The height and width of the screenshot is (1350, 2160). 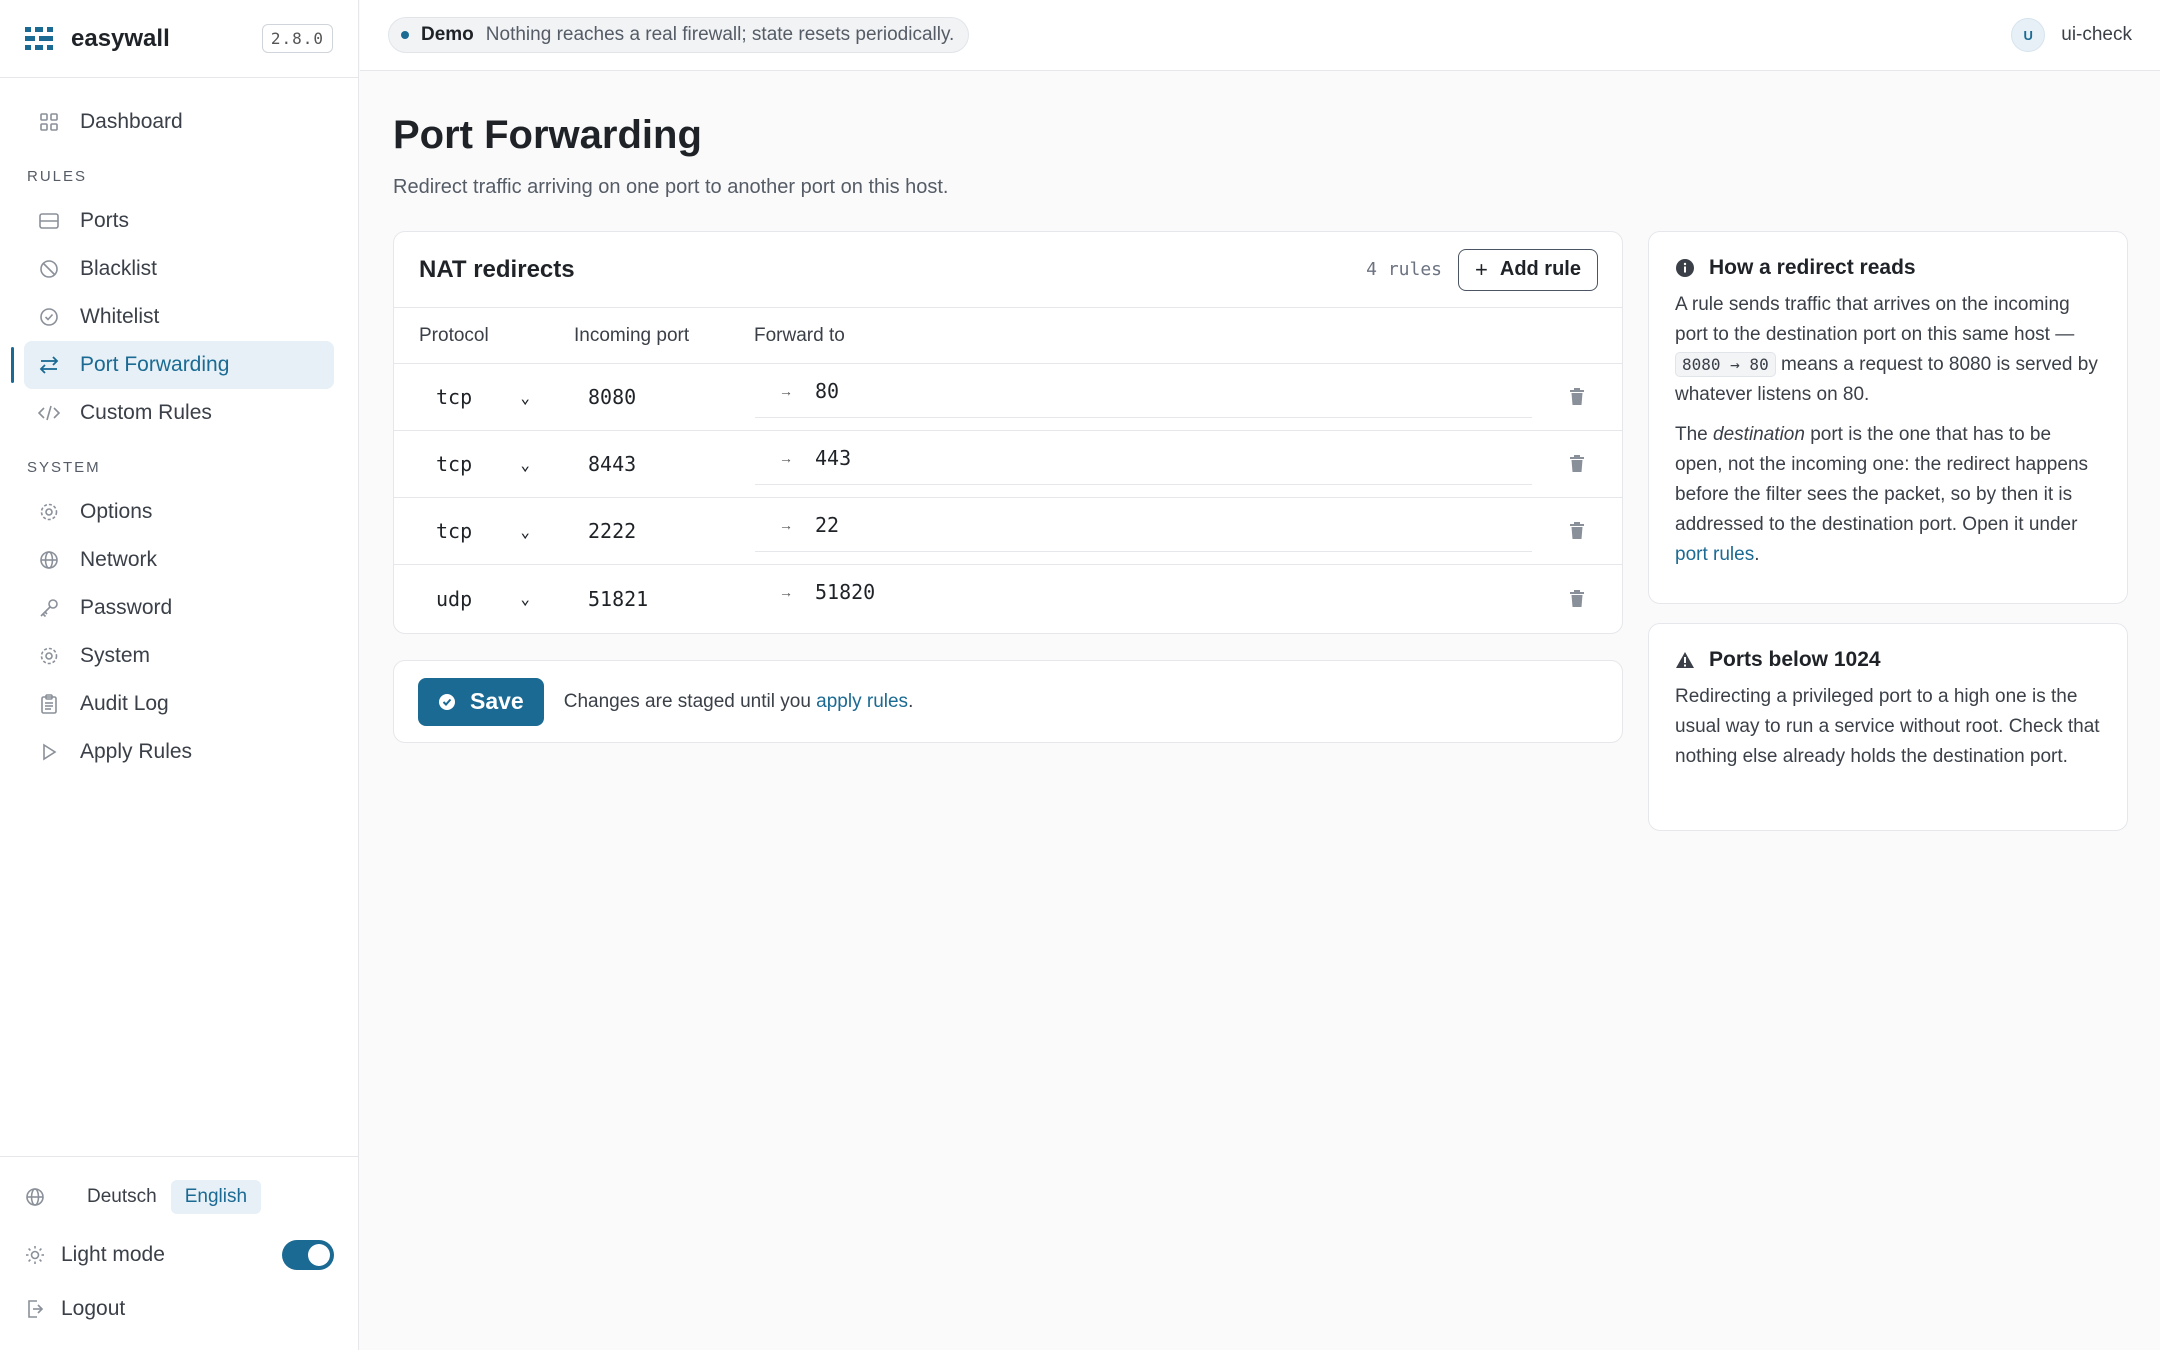 I want to click on forward-port-field: → 22, so click(x=1143, y=525).